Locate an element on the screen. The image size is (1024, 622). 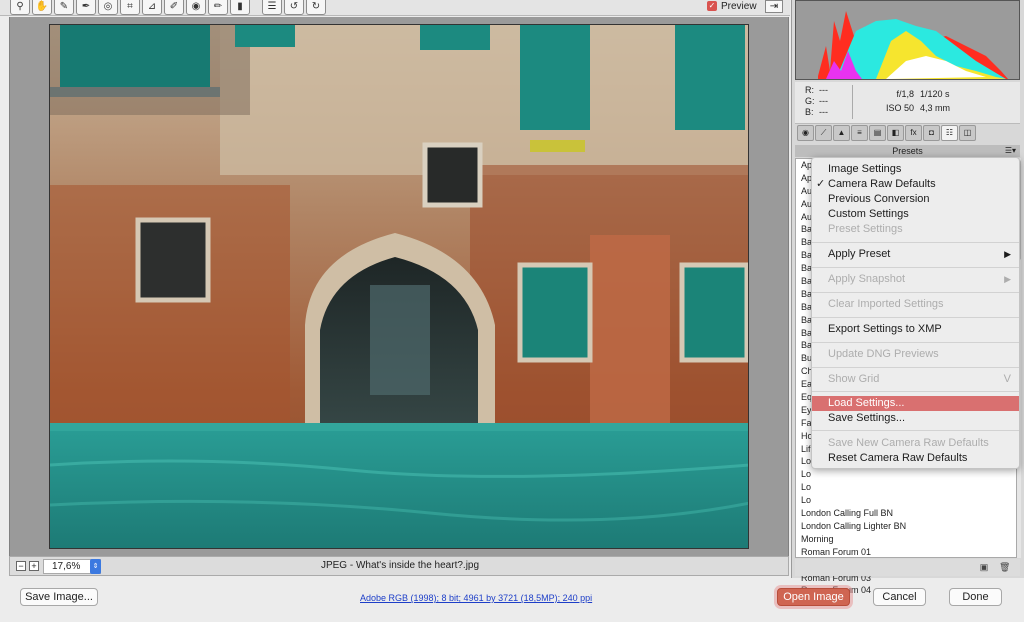
menu-item: Clear Imported Settings is located at coordinates (915, 304).